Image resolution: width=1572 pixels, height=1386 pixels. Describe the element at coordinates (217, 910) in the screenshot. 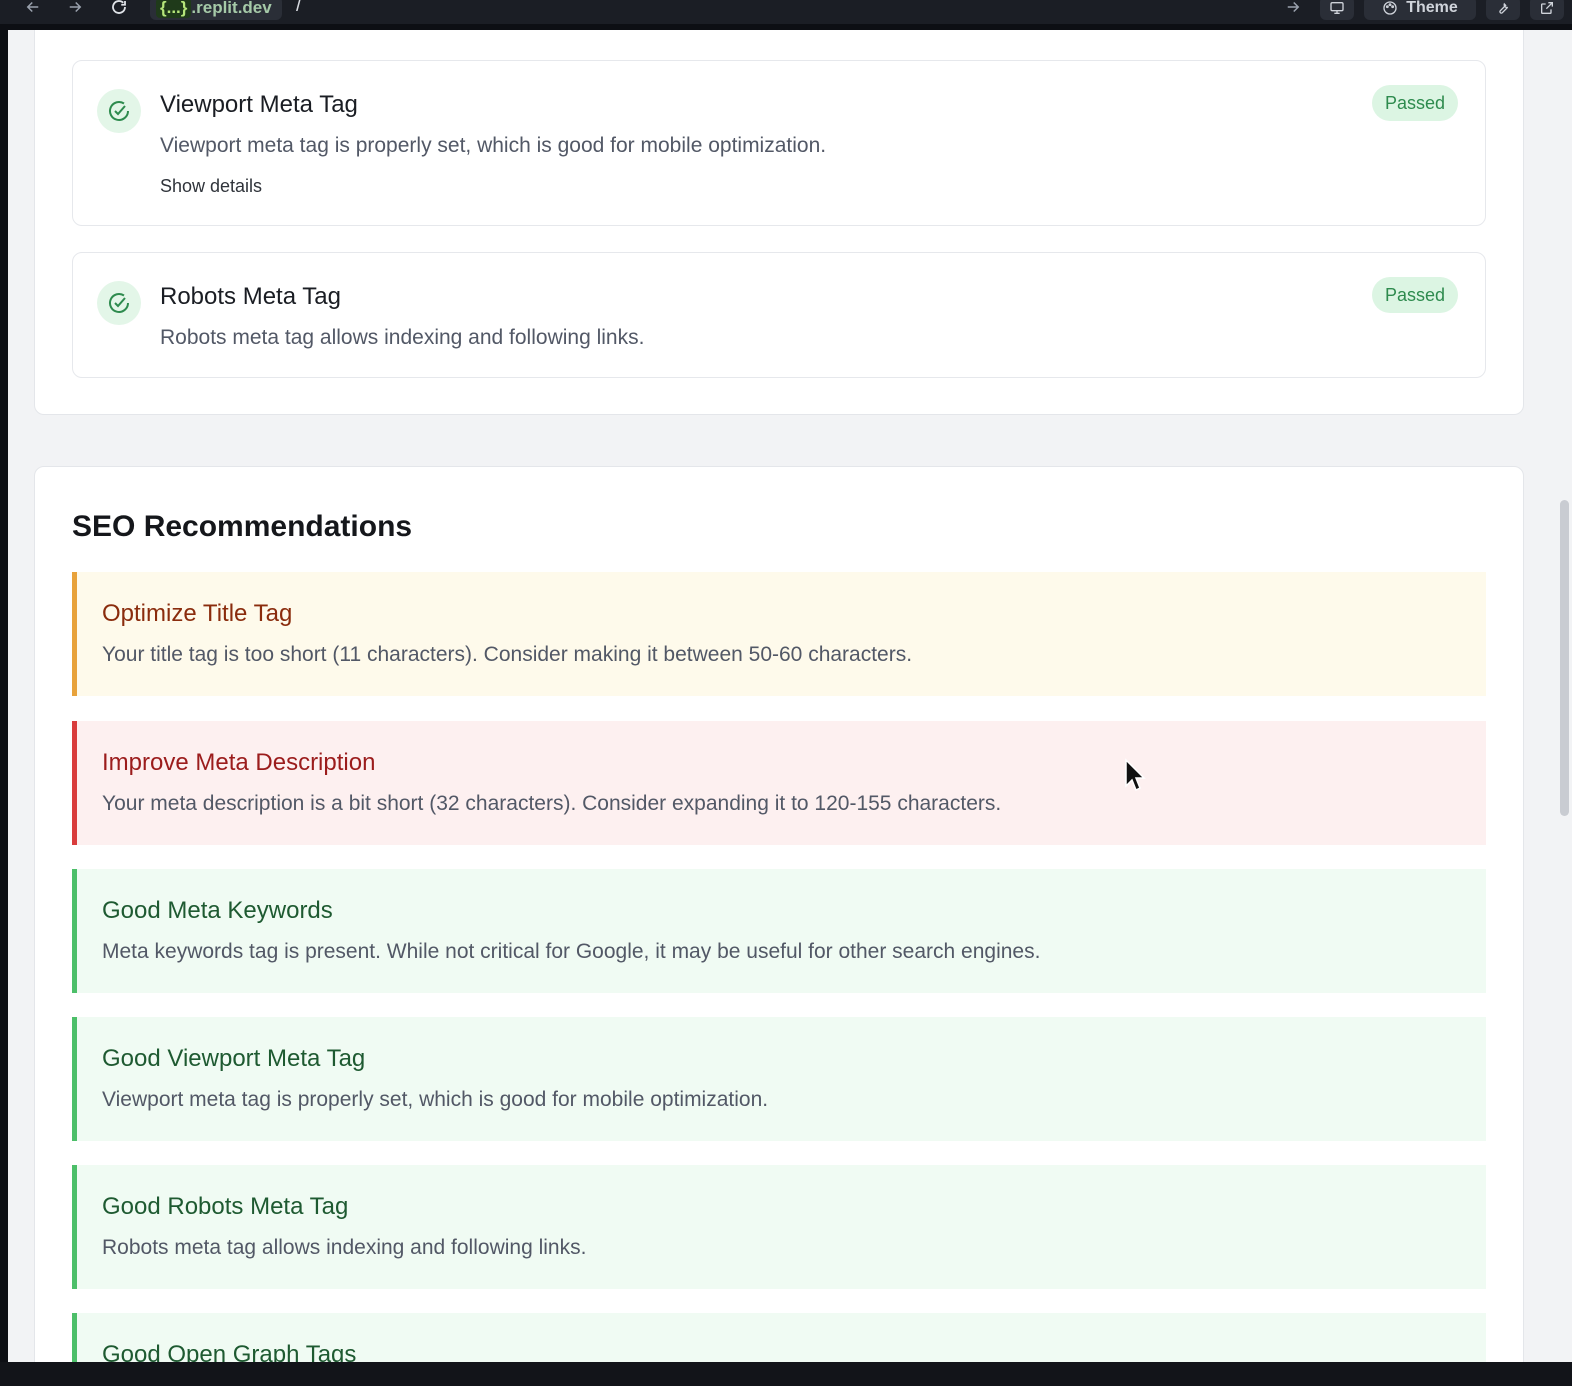

I see `recommendation-title: Good Meta Keywords` at that location.